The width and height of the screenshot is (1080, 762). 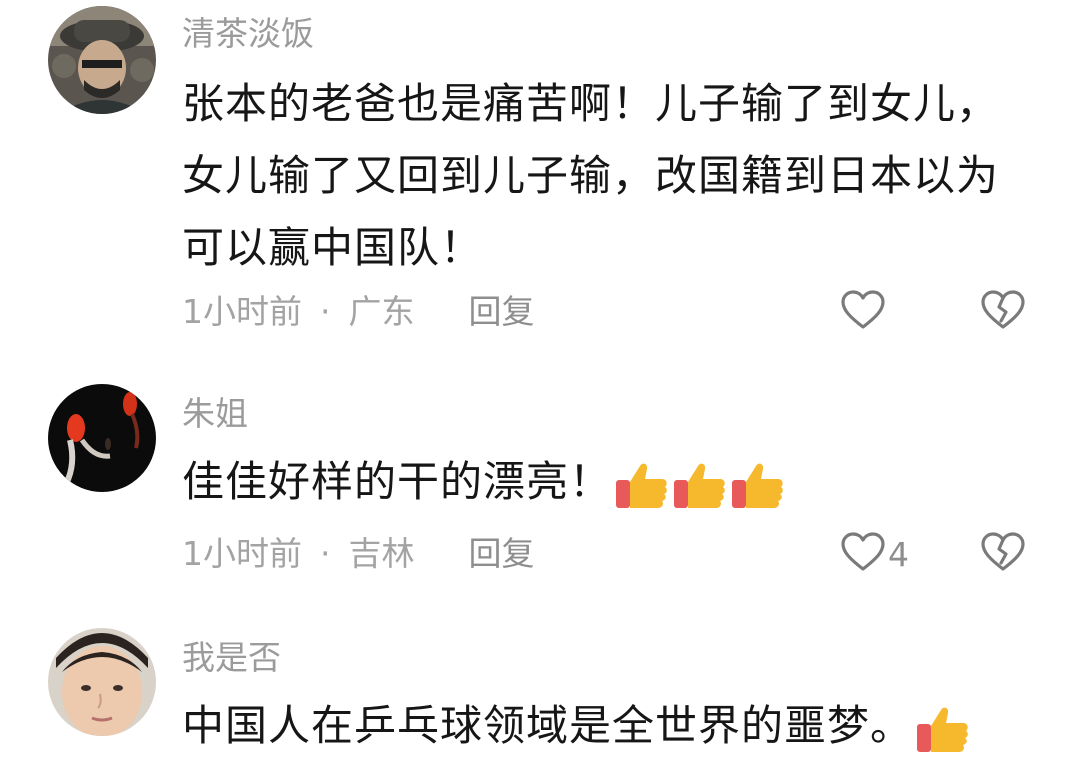 I want to click on like-count: 4, so click(x=898, y=554).